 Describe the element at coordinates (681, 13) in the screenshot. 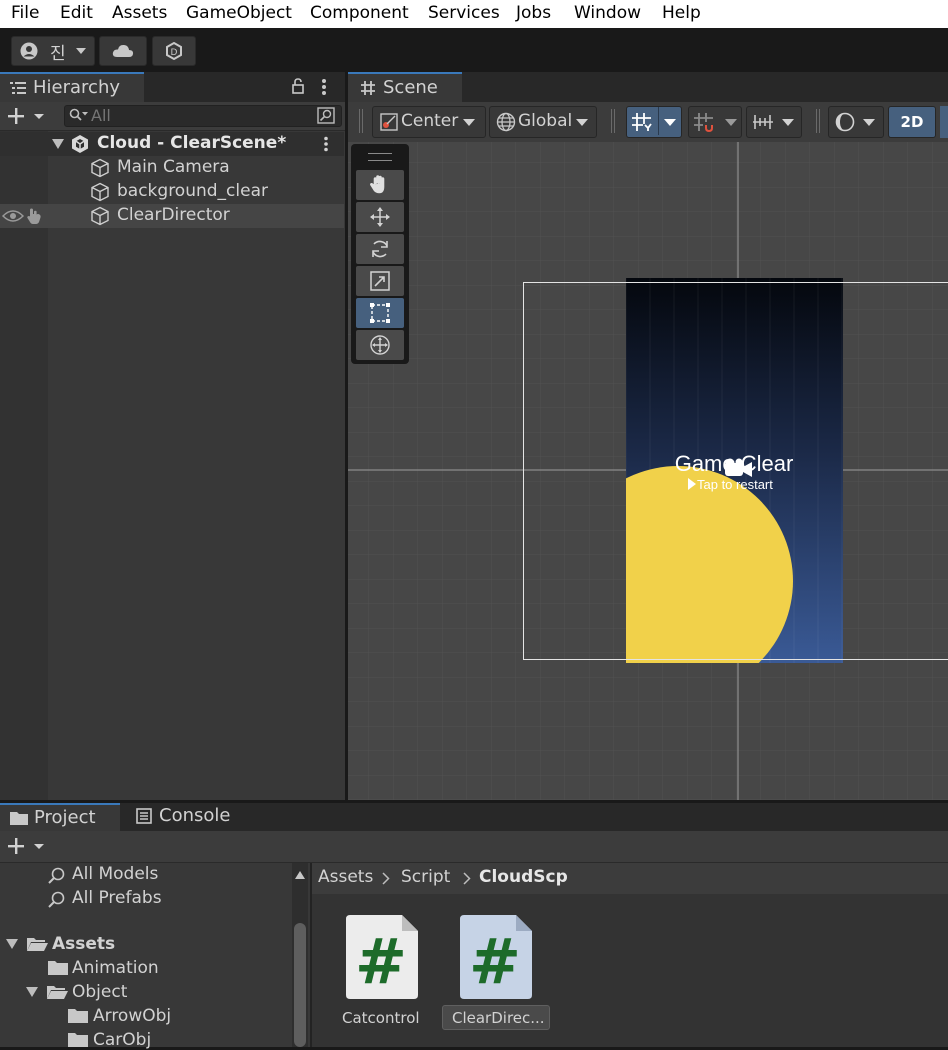

I see `menu-help: Help` at that location.